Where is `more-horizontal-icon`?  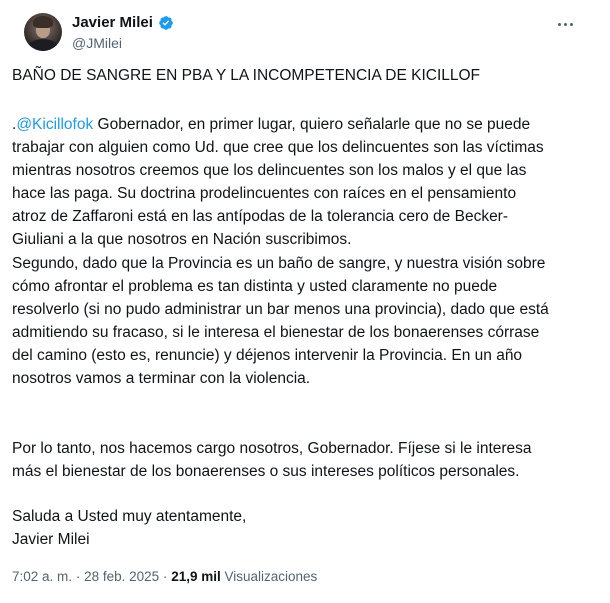 more-horizontal-icon is located at coordinates (565, 24).